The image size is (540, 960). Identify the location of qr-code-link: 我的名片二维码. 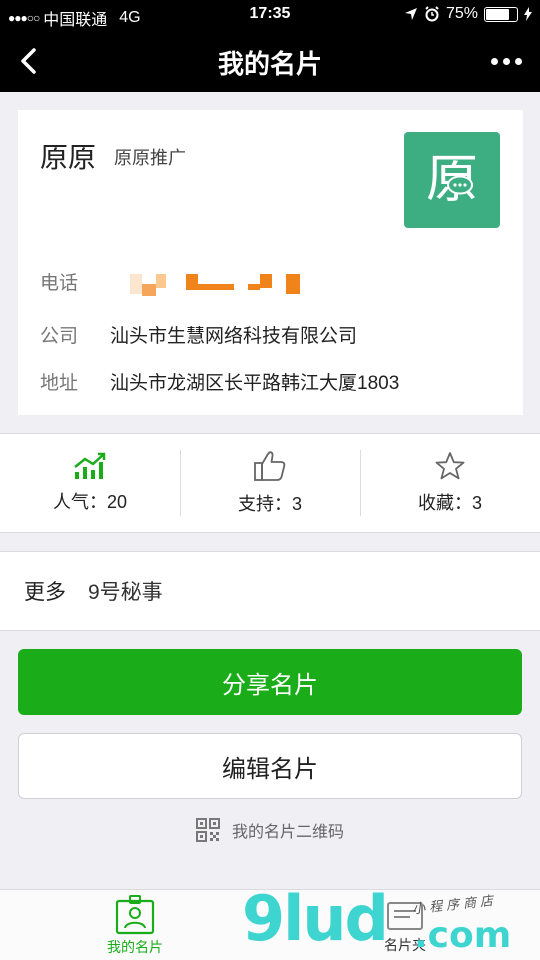
(270, 830).